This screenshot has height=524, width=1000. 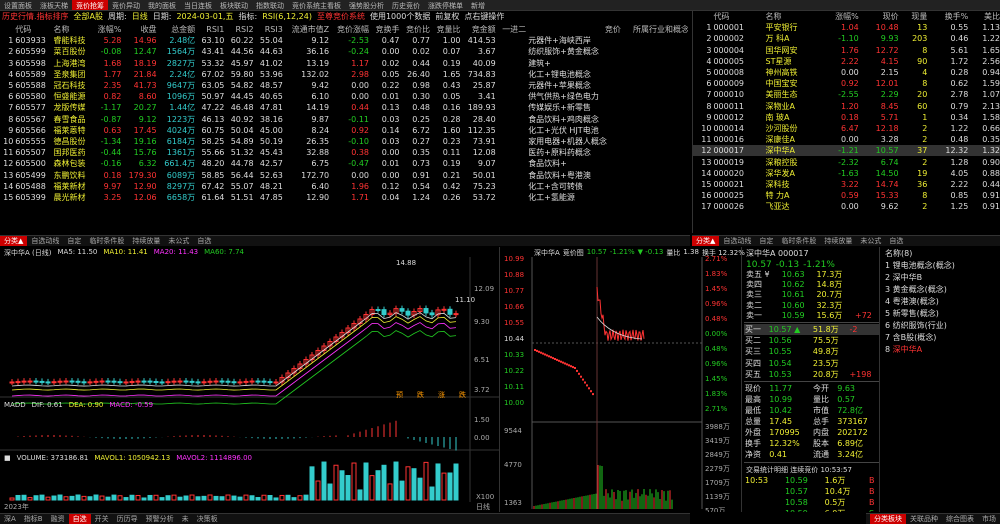 What do you see at coordinates (811, 316) in the screenshot?
I see `ask-row: 卖一 10.59 15.6万 +72` at bounding box center [811, 316].